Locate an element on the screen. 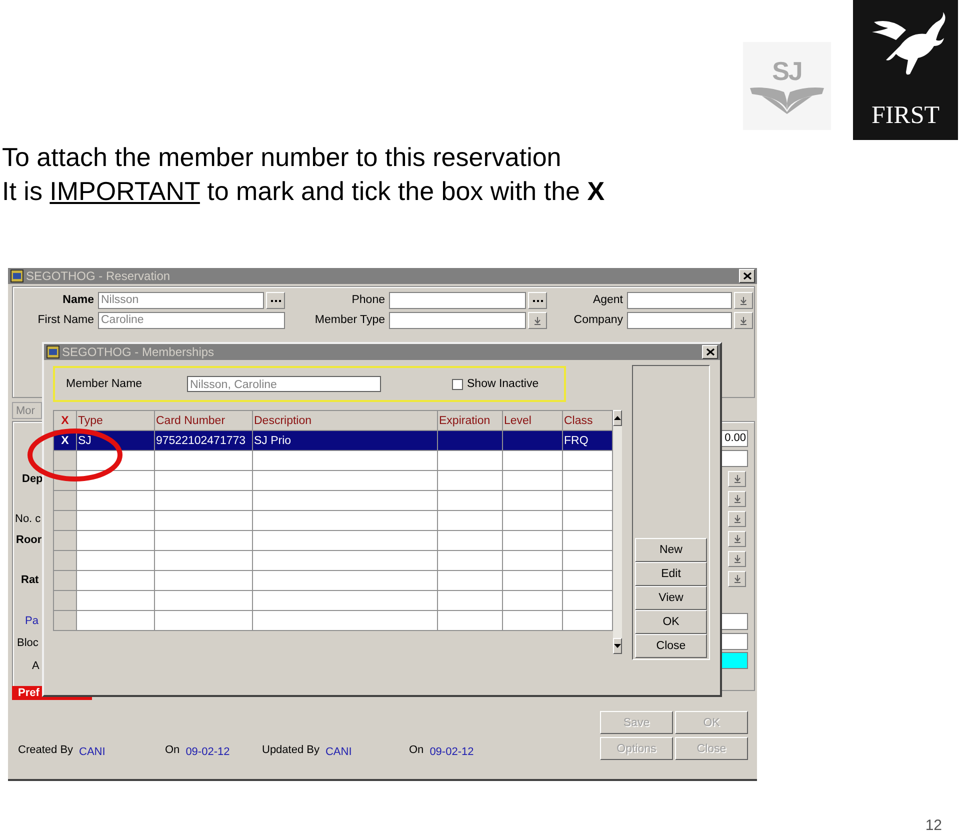 The image size is (960, 834). column-header: Class is located at coordinates (587, 420).